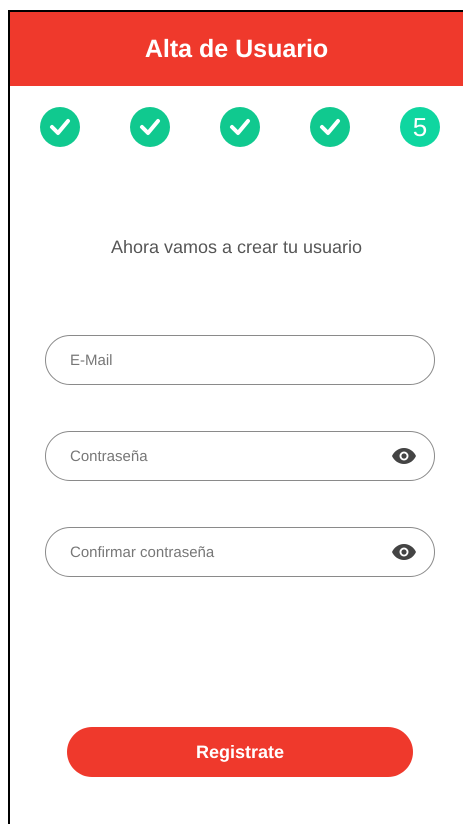 This screenshot has width=463, height=824. I want to click on current-step: 5, so click(420, 127).